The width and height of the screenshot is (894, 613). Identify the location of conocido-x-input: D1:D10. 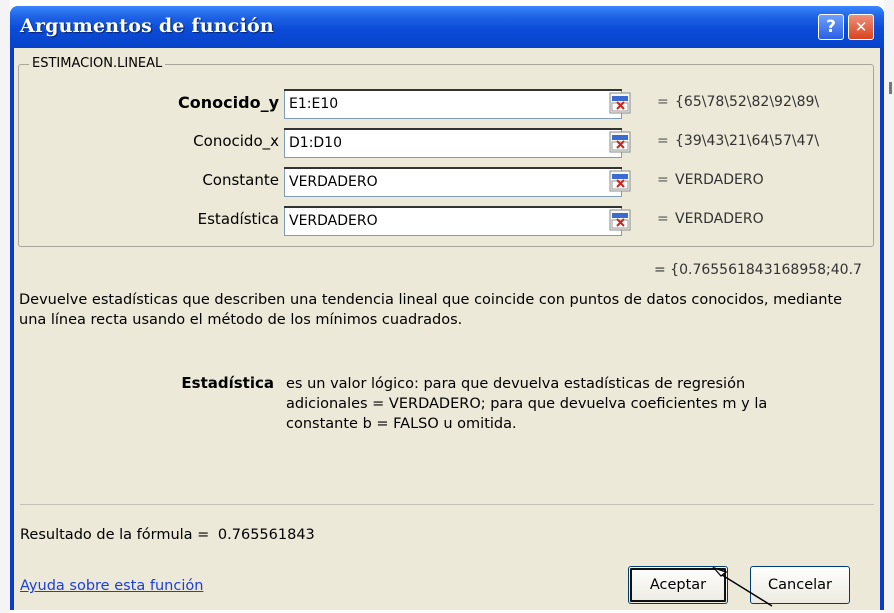
(453, 143).